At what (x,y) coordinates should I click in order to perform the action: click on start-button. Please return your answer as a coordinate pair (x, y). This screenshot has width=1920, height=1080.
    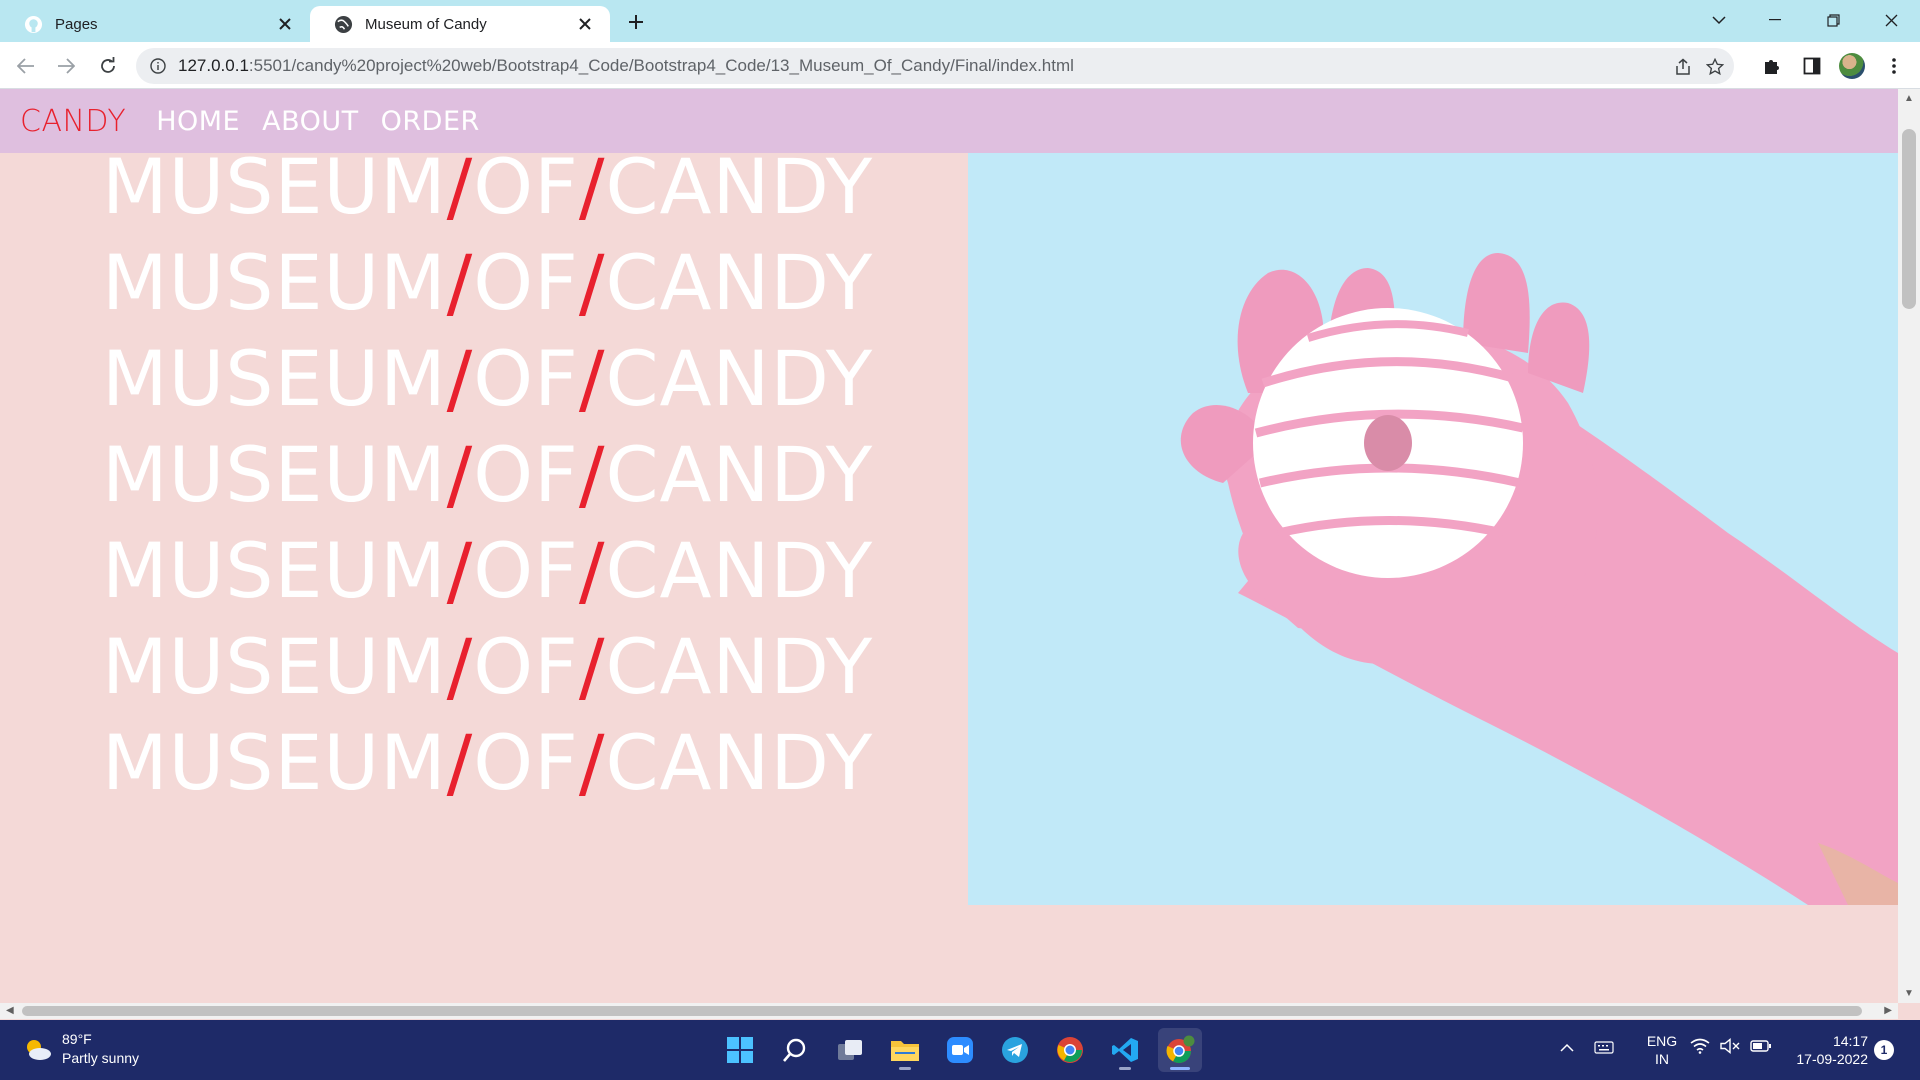
    Looking at the image, I should click on (740, 1050).